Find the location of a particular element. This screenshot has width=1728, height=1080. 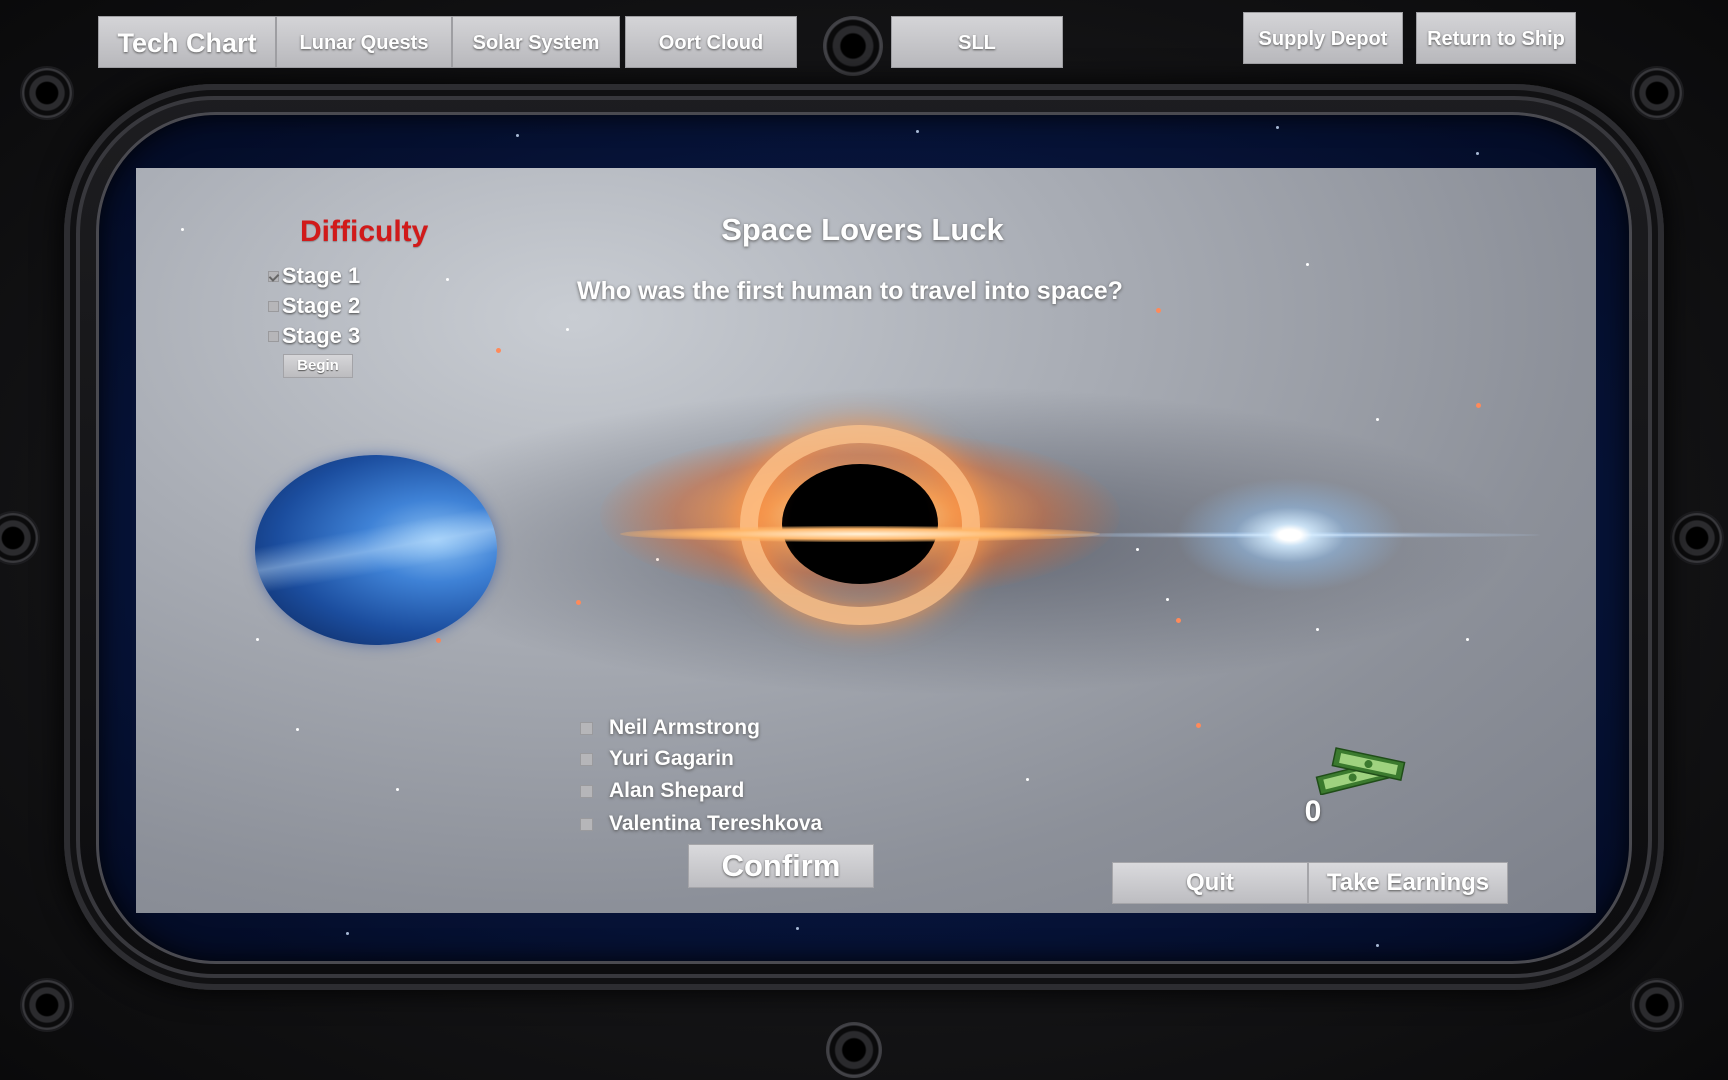

stage-3-label: Stage 3 is located at coordinates (321, 335).